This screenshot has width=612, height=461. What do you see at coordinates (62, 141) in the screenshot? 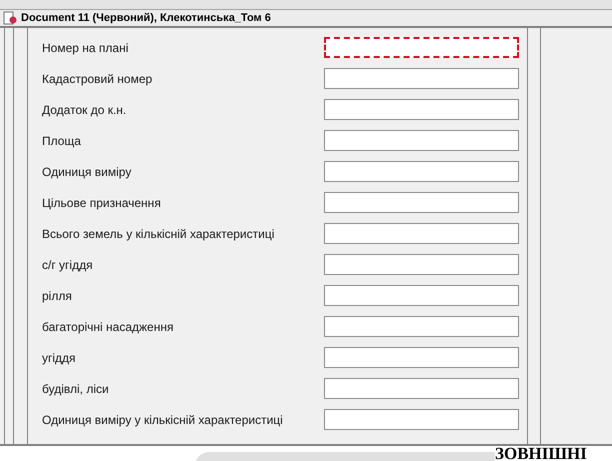
I see `field-label: Площа` at bounding box center [62, 141].